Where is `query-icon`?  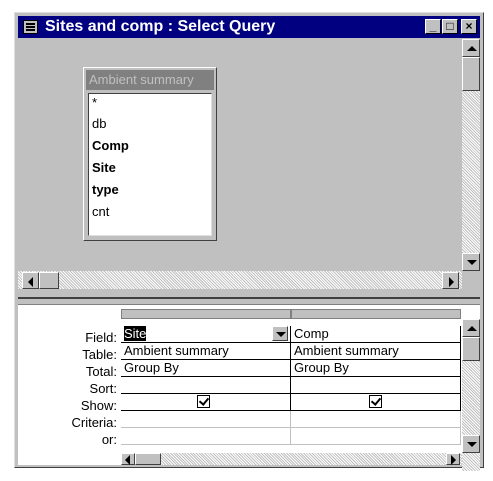 query-icon is located at coordinates (30, 27).